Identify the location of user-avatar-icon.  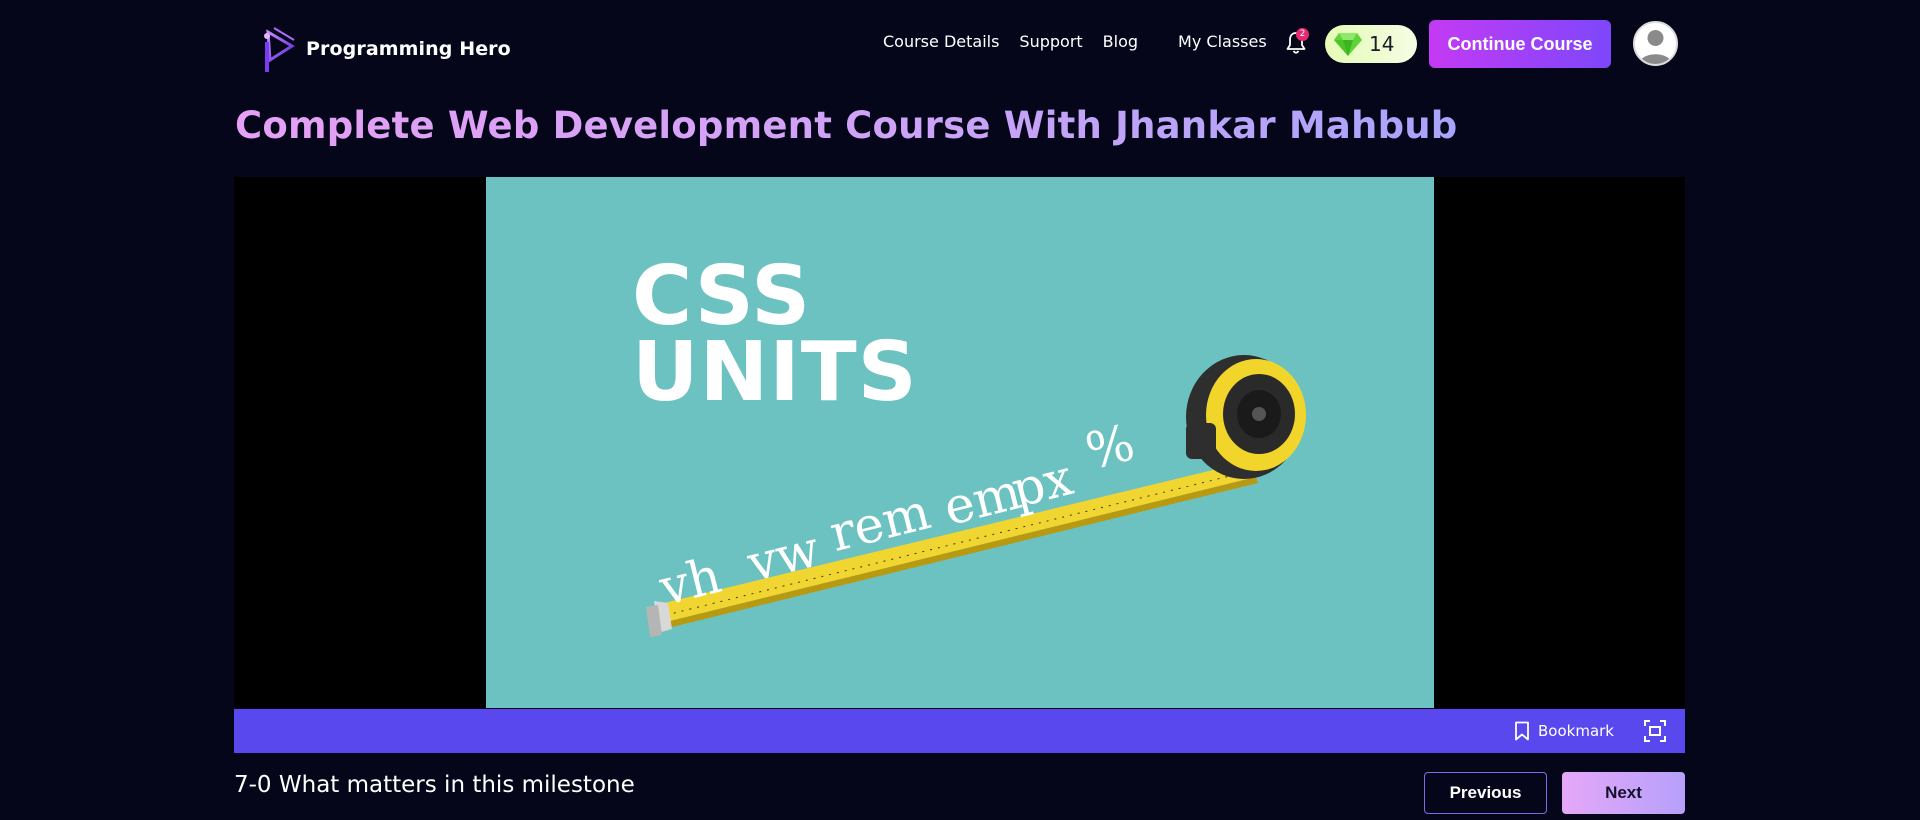
(1655, 47).